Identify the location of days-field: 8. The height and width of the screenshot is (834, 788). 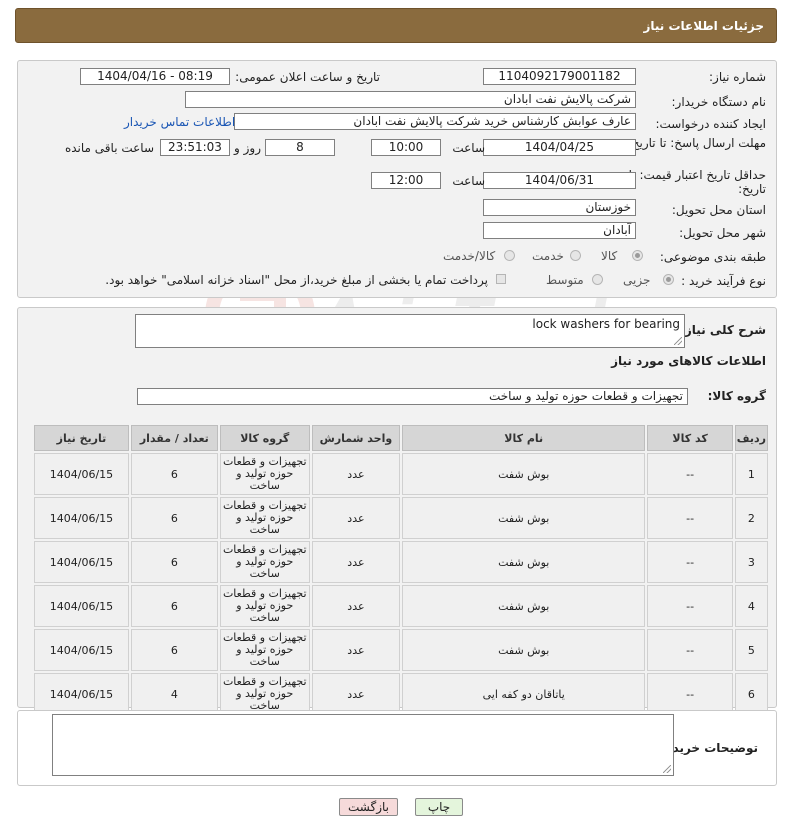
(300, 147).